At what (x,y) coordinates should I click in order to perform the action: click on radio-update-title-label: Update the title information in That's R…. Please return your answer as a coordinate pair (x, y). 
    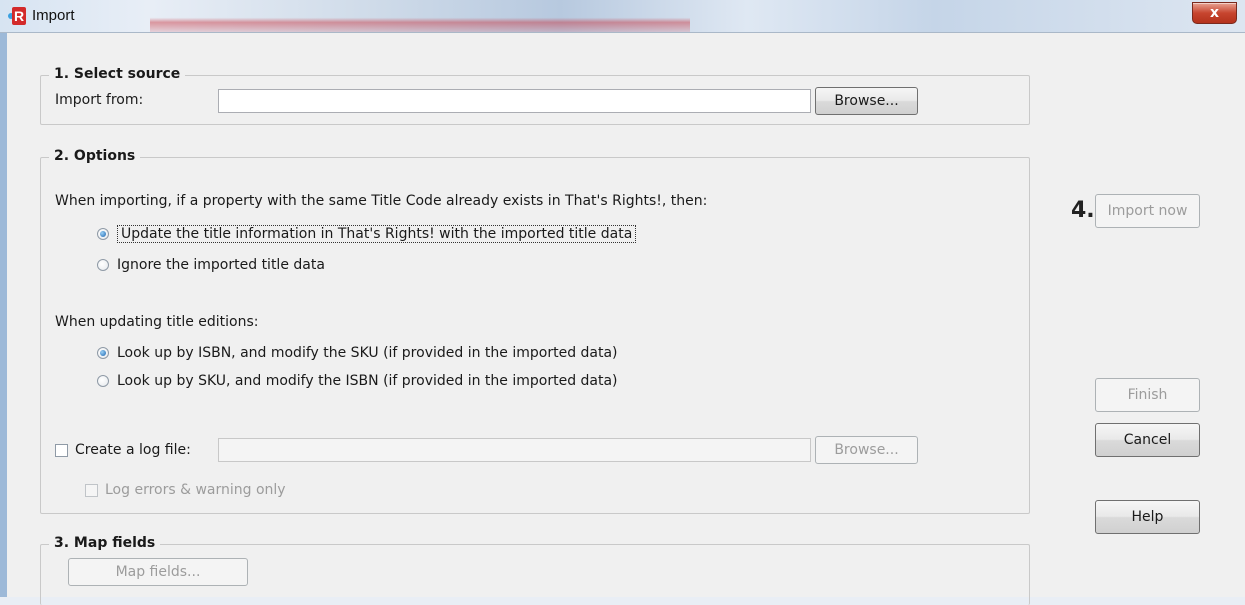
    Looking at the image, I should click on (377, 234).